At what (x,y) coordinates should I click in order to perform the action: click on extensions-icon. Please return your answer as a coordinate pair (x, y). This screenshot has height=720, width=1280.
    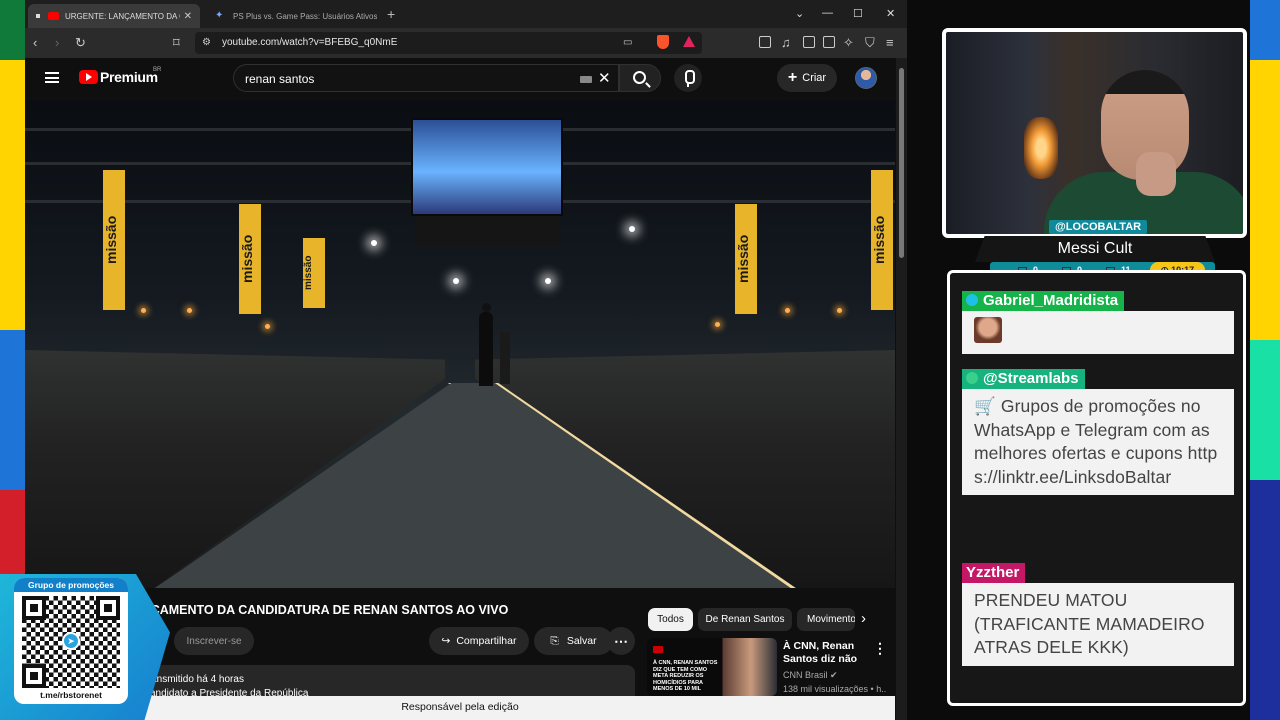
    Looking at the image, I should click on (765, 42).